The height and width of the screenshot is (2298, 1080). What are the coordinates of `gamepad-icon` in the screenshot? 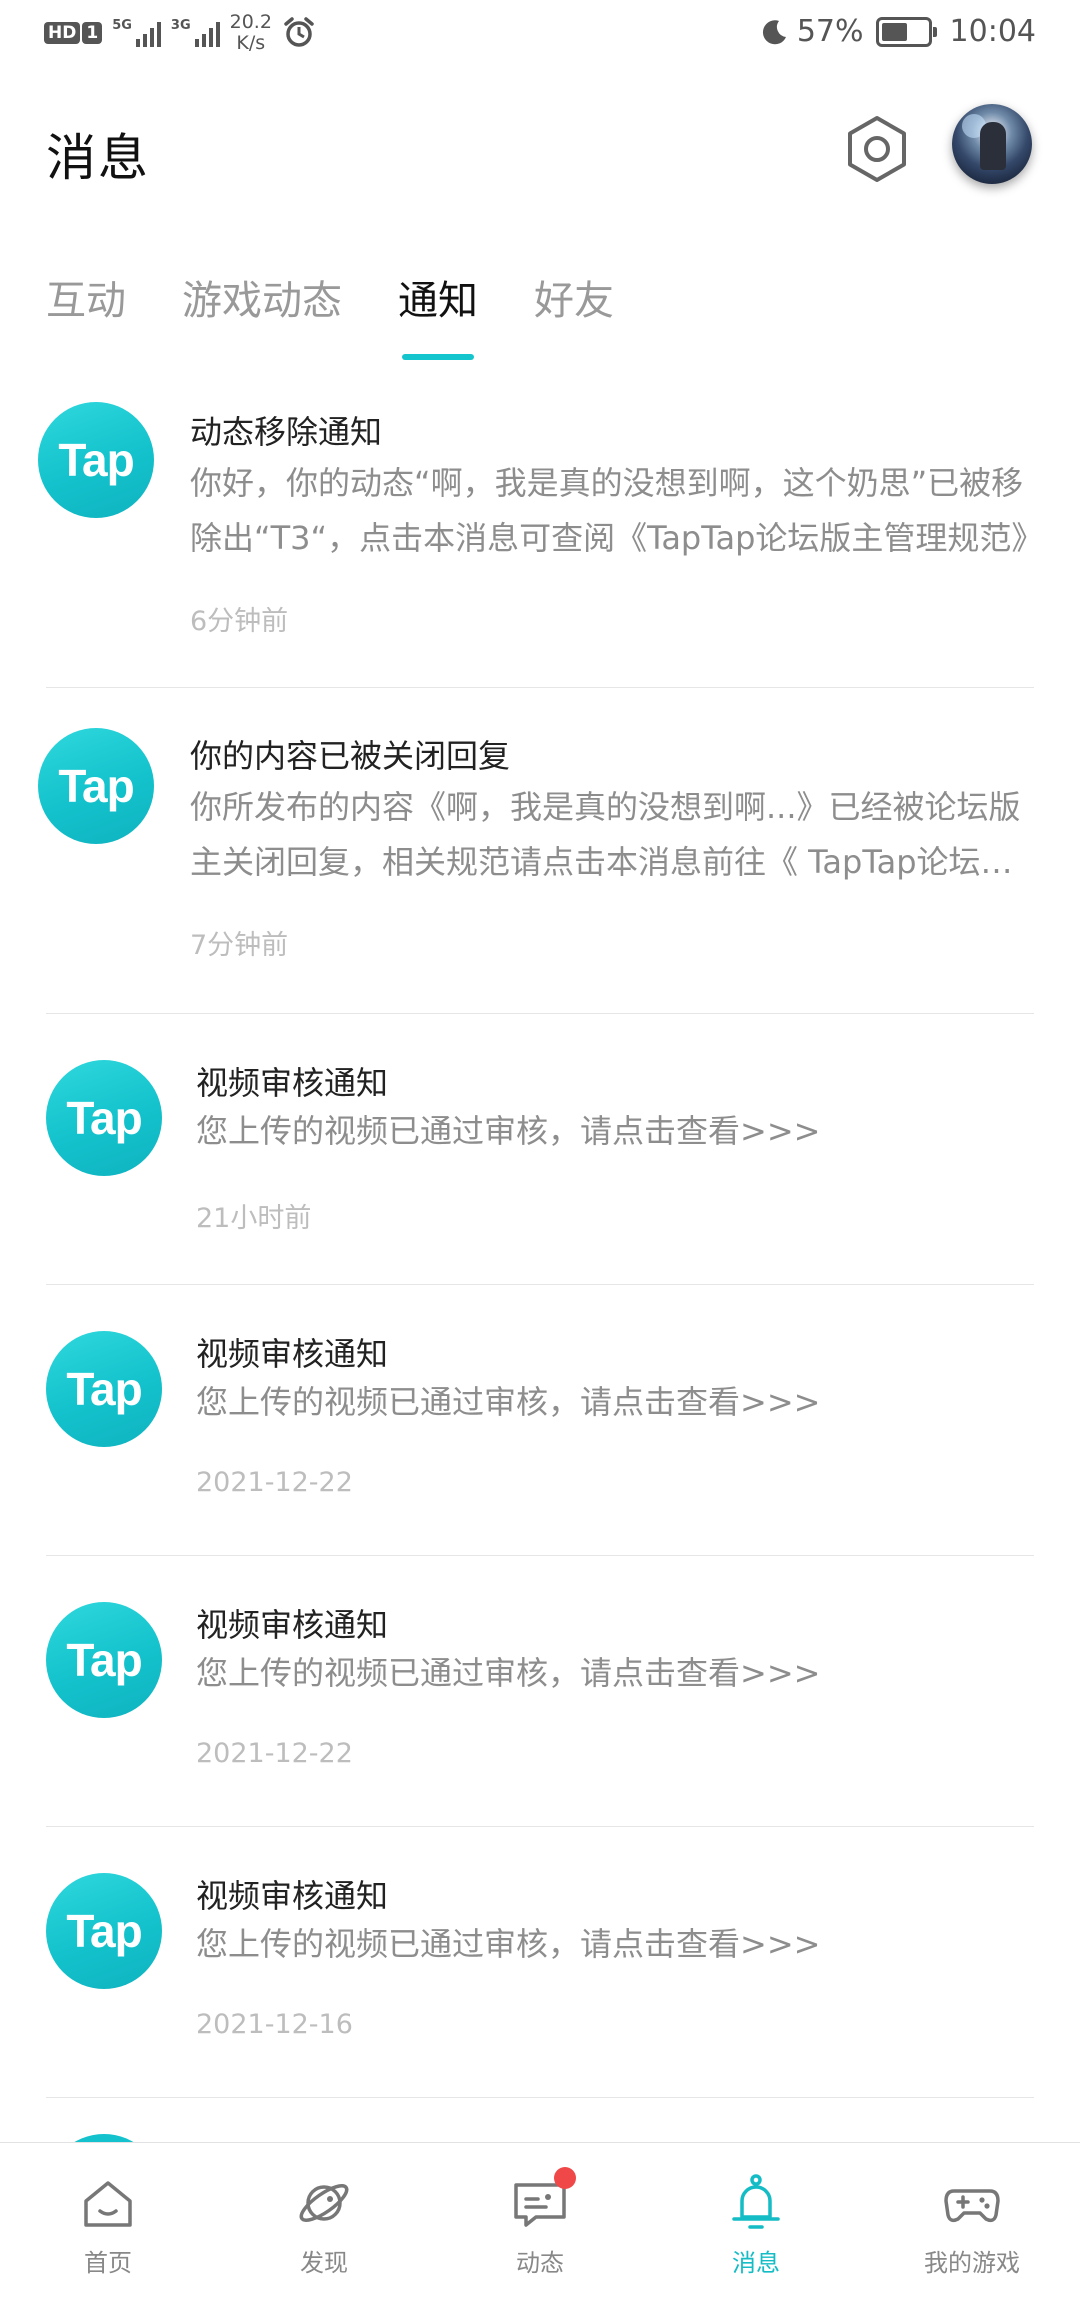 It's located at (972, 2206).